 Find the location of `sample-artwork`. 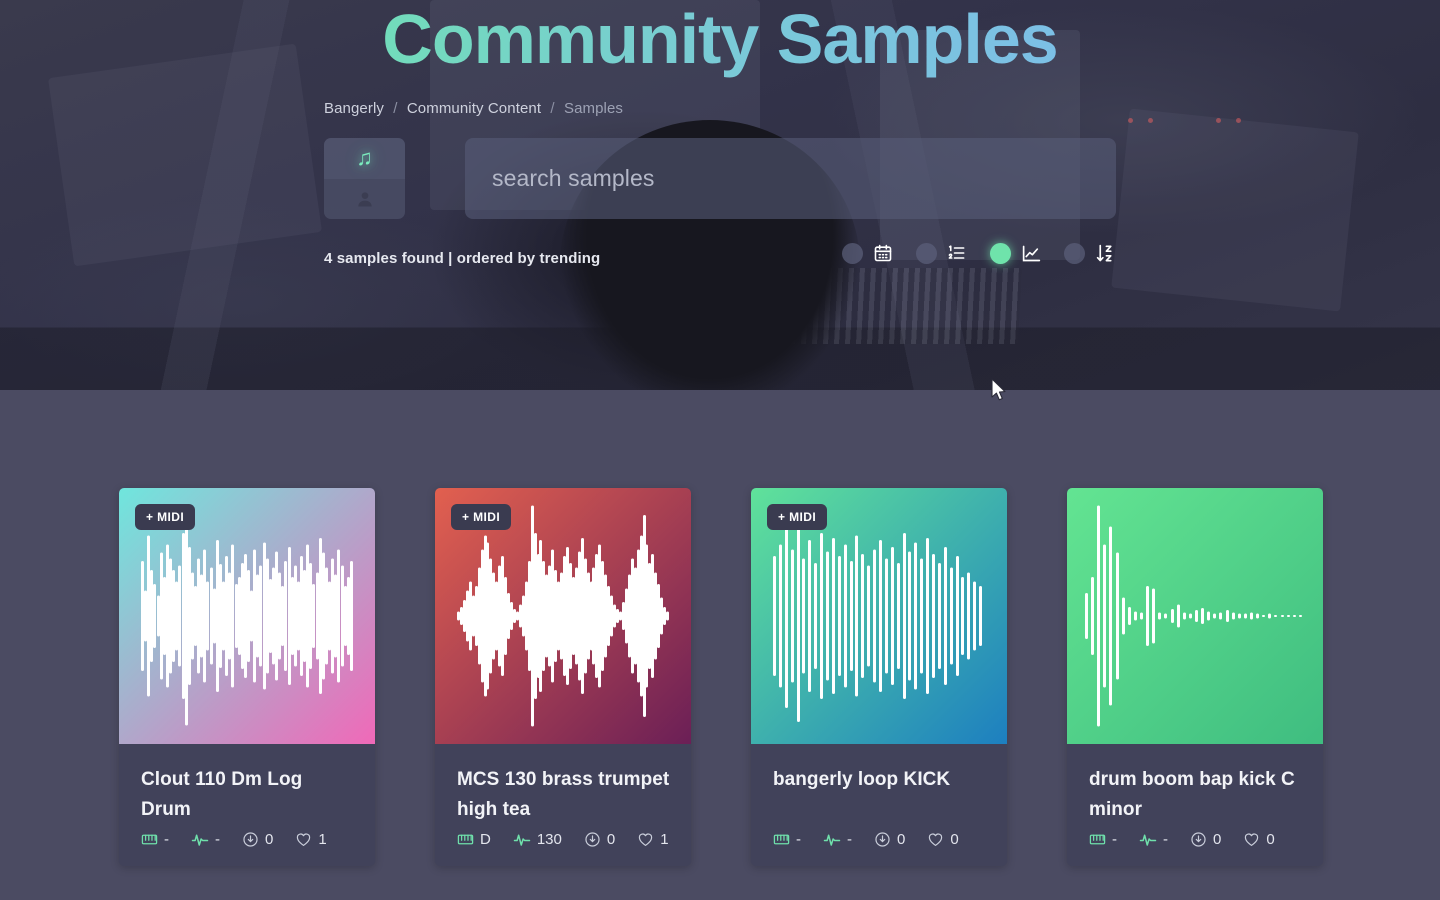

sample-artwork is located at coordinates (1195, 616).